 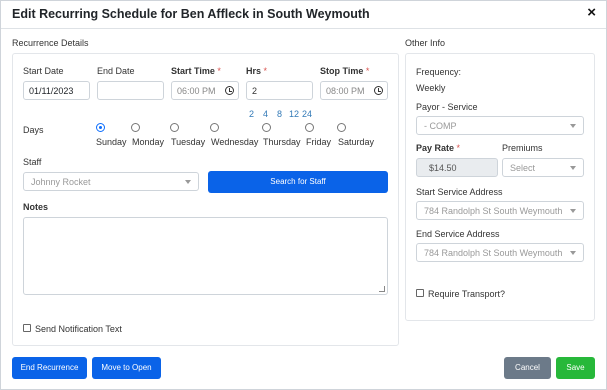 I want to click on require-transport-label: Require Transport?, so click(x=467, y=294).